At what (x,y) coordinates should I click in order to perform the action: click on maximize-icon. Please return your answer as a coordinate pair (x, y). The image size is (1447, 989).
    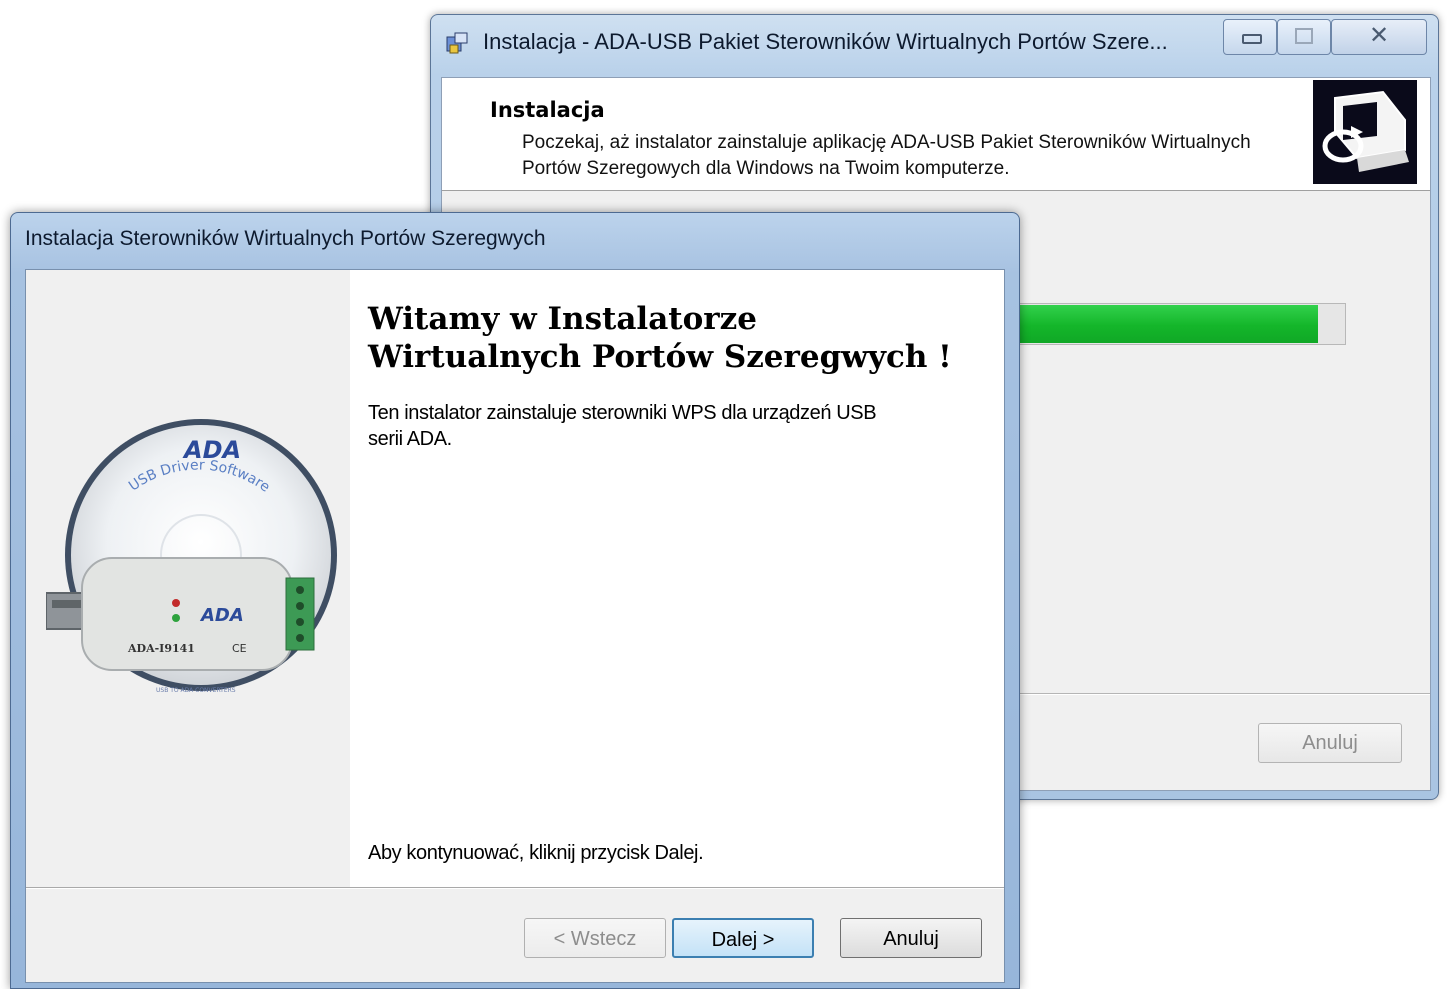
    Looking at the image, I should click on (1304, 36).